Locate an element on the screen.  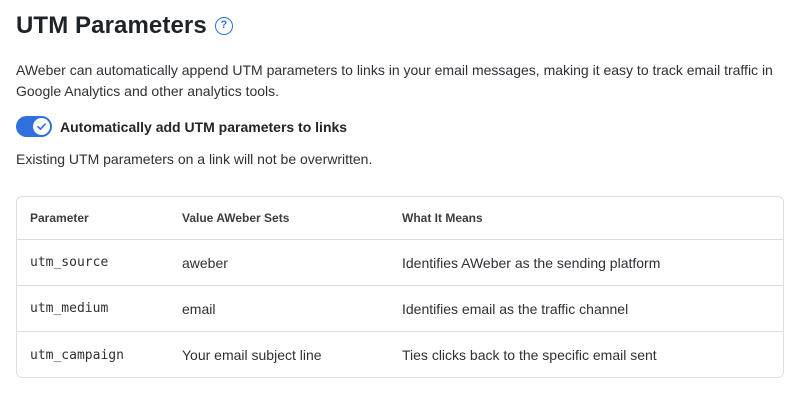
title-row: UTM Parameters ? is located at coordinates (124, 26).